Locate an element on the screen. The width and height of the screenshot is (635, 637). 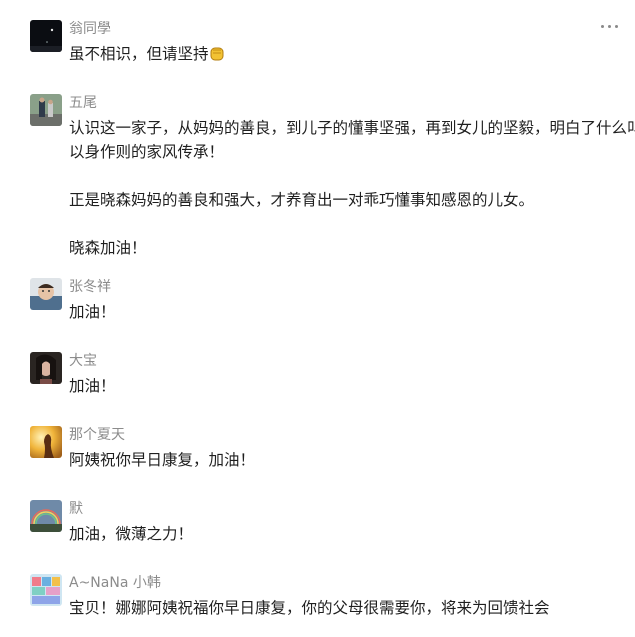
commenter-name: 大宝 is located at coordinates (83, 360).